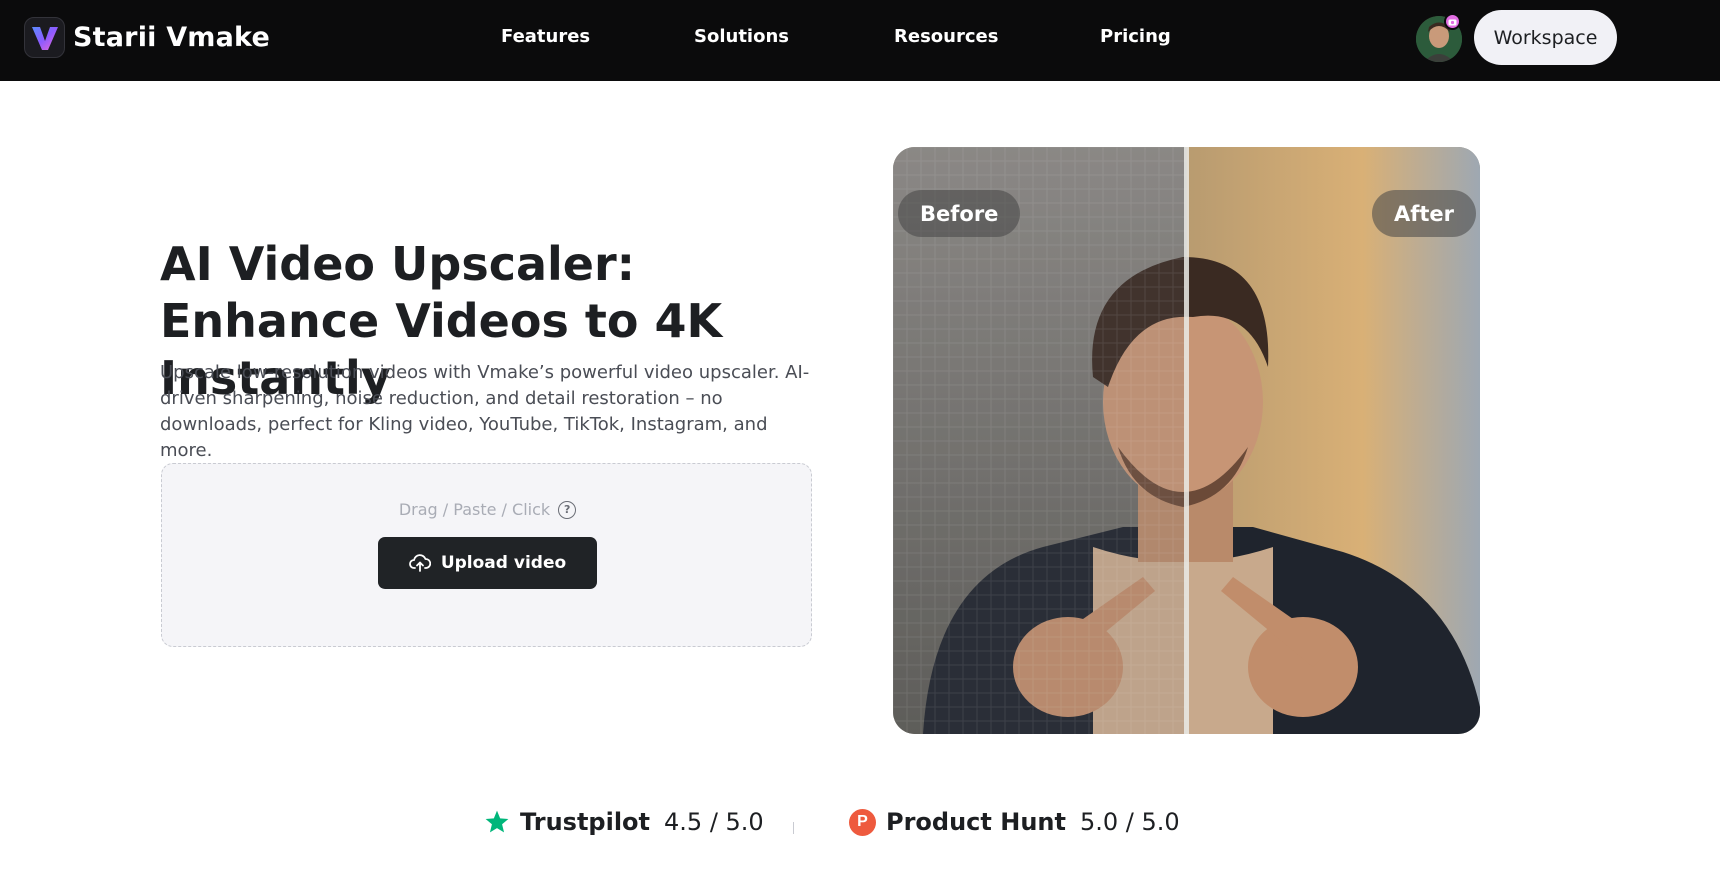 The height and width of the screenshot is (872, 1720). I want to click on workspace-button: Workspace, so click(1545, 37).